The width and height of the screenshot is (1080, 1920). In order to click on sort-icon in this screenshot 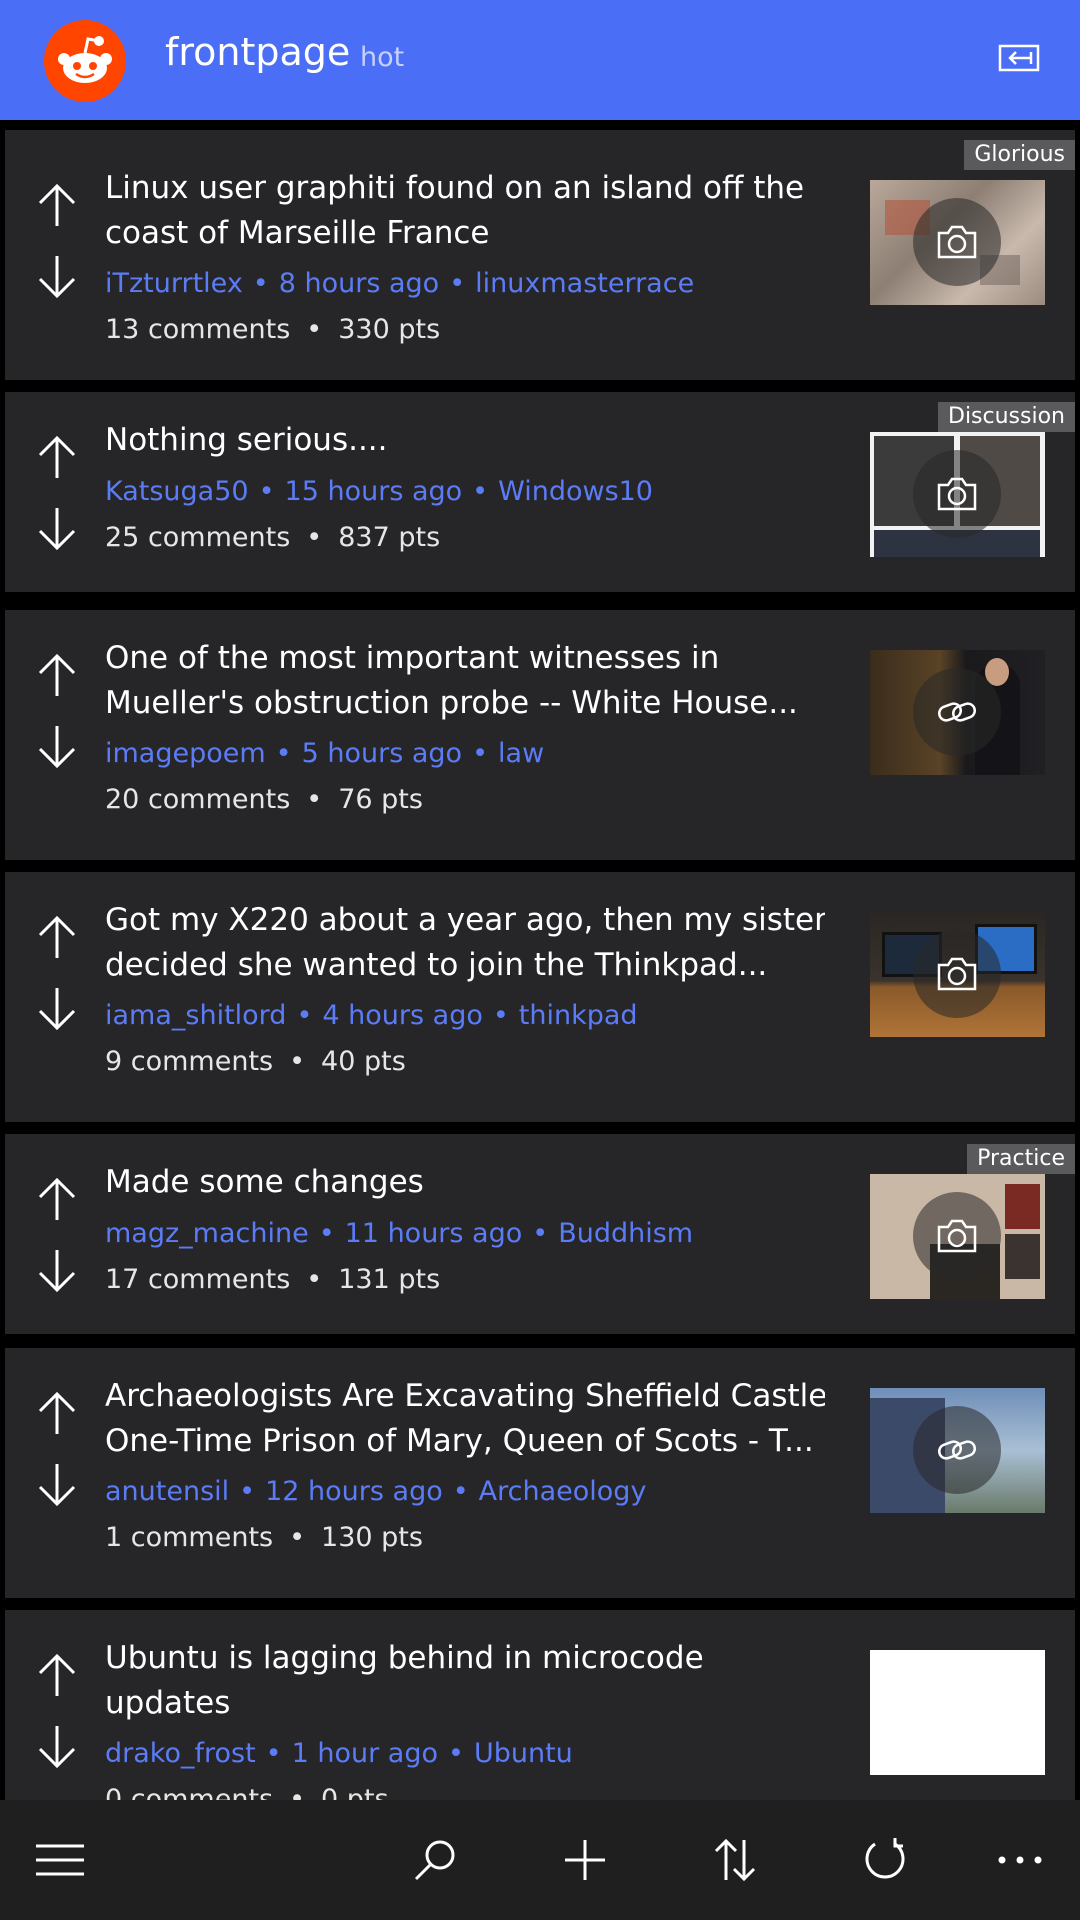, I will do `click(735, 1860)`.